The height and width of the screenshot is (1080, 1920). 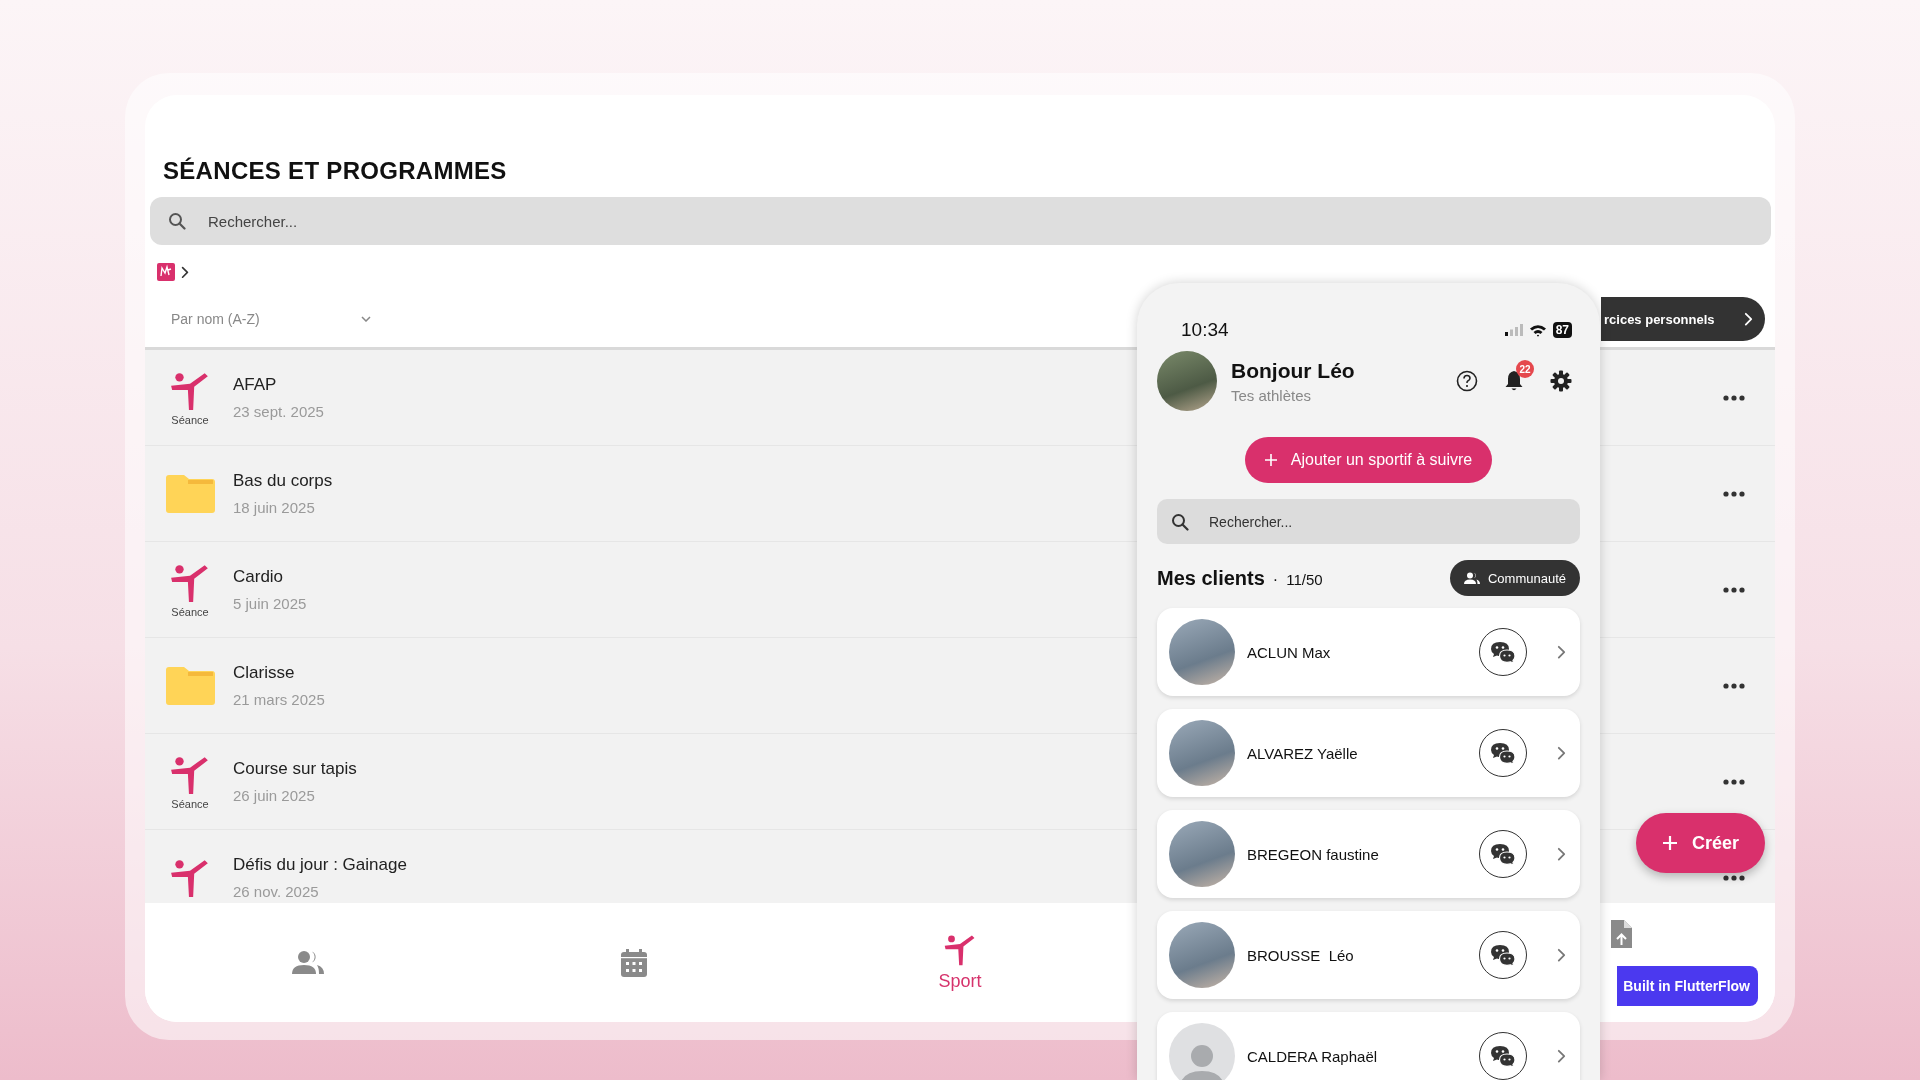 What do you see at coordinates (1304, 579) in the screenshot?
I see `client-count: 11/50` at bounding box center [1304, 579].